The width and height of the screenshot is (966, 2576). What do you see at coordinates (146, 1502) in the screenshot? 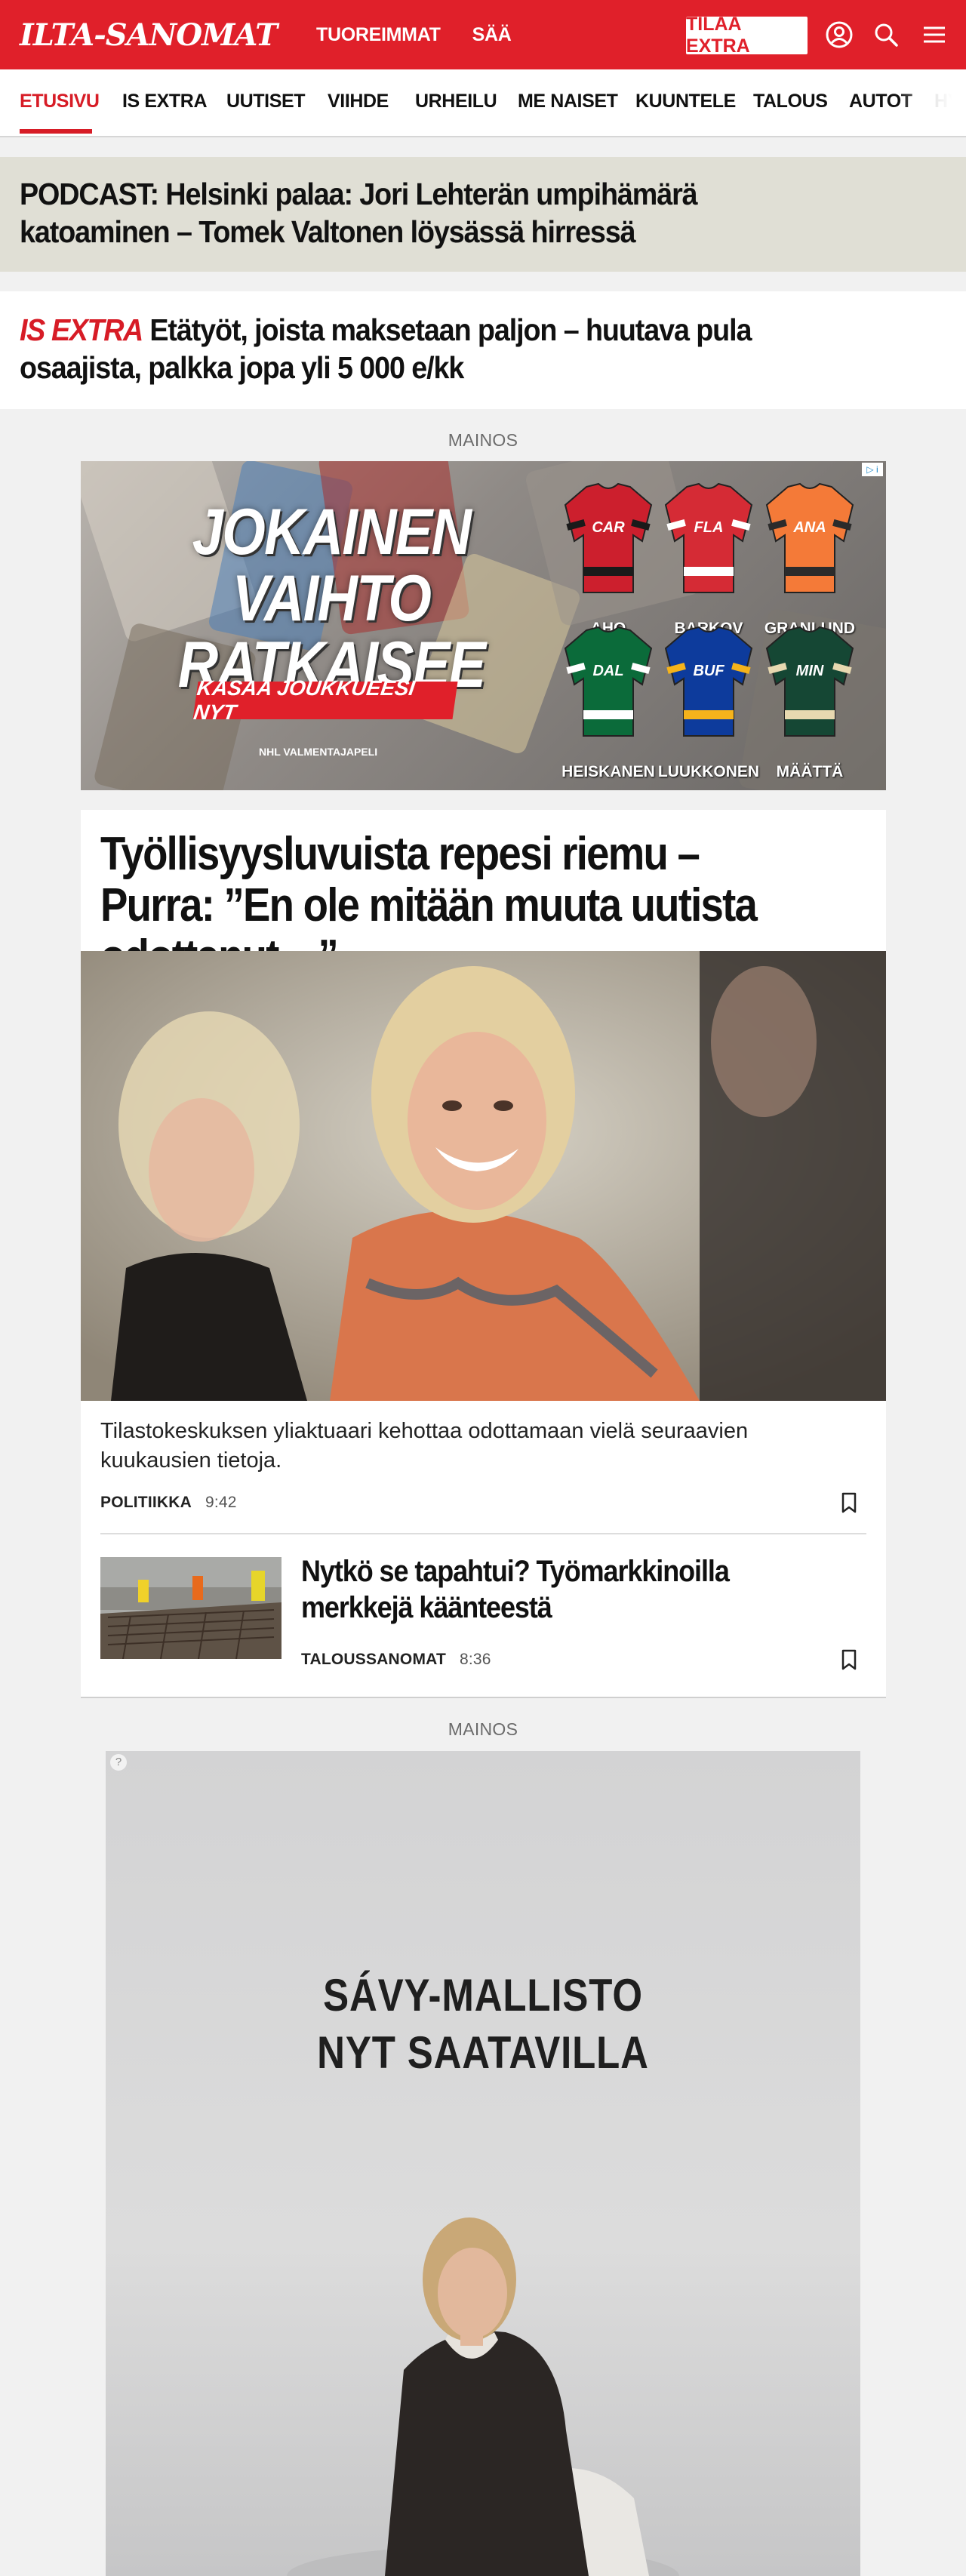
I see `main-article-section: POLITIIKKA` at bounding box center [146, 1502].